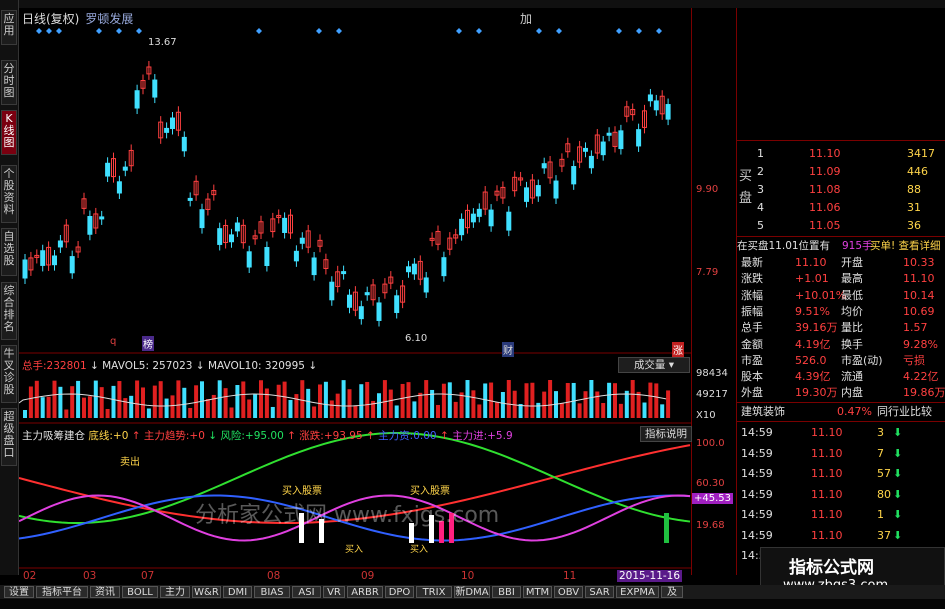 Image resolution: width=945 pixels, height=609 pixels. What do you see at coordinates (880, 453) in the screenshot?
I see `tick-volume: 7` at bounding box center [880, 453].